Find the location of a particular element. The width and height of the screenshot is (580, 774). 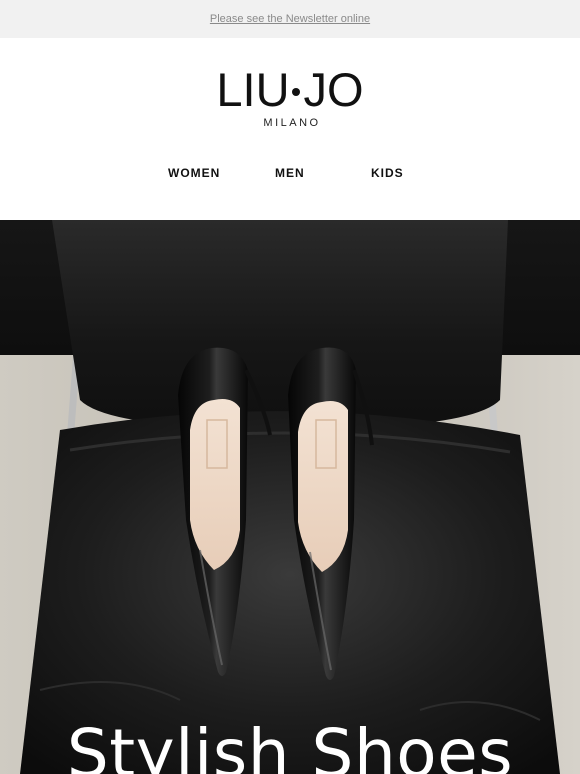

view-online-link: Please see the Newsletter online is located at coordinates (290, 19).